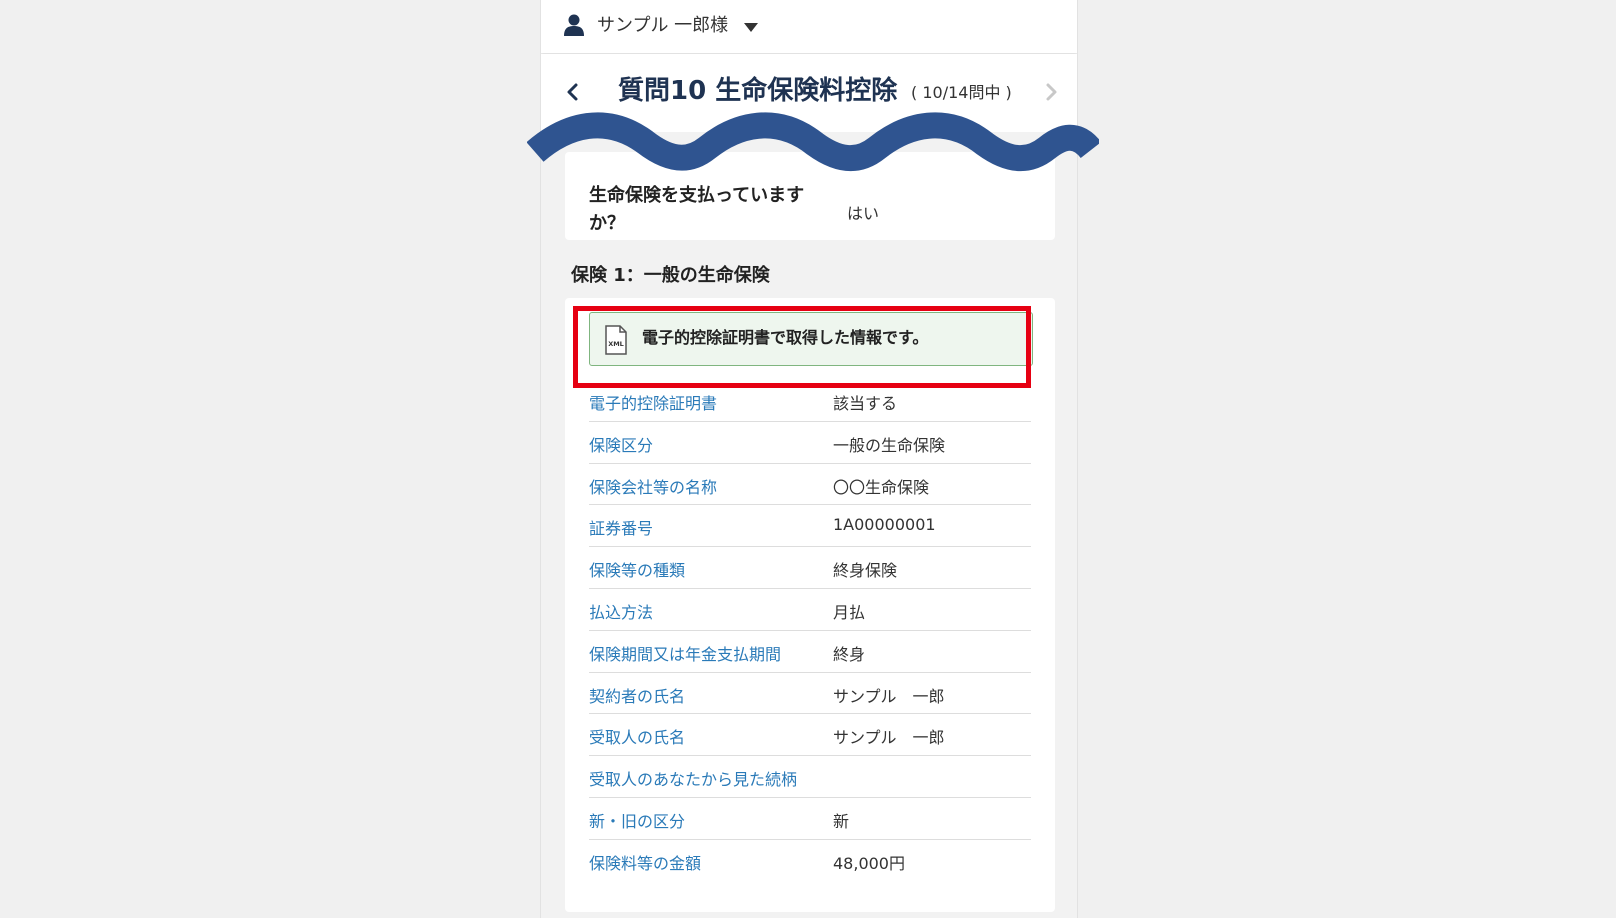  What do you see at coordinates (810, 861) in the screenshot?
I see `detail-row: 保険料等の金額 48,000円` at bounding box center [810, 861].